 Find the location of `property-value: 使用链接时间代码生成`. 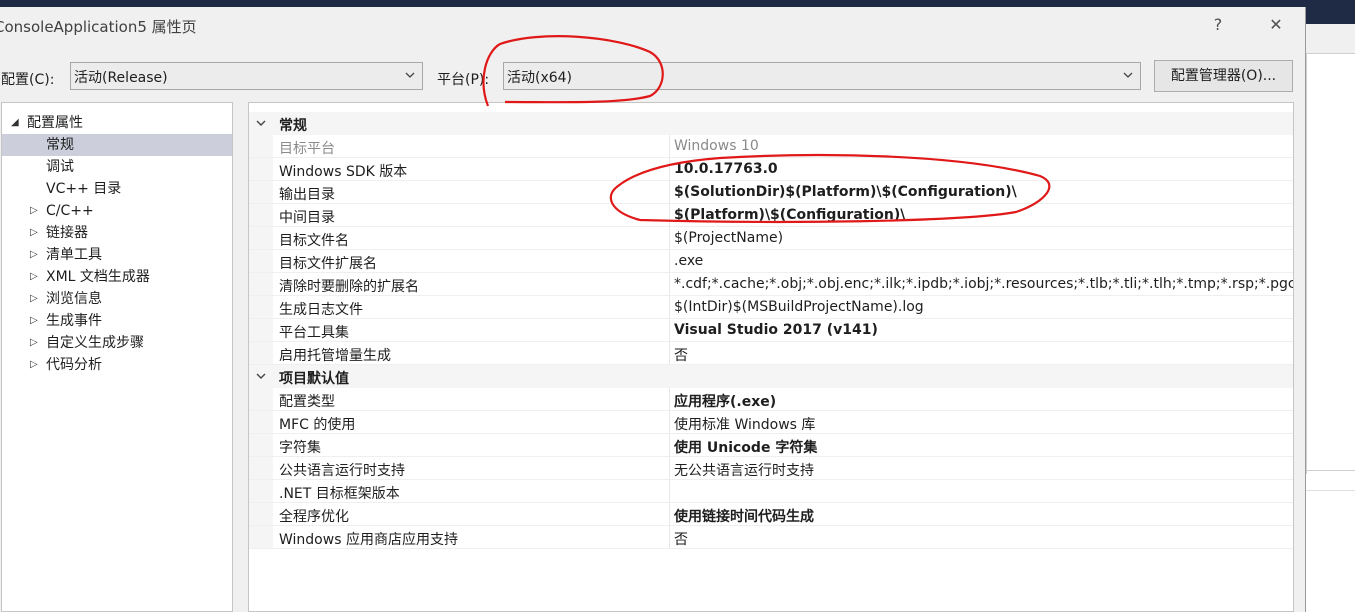

property-value: 使用链接时间代码生成 is located at coordinates (744, 516).